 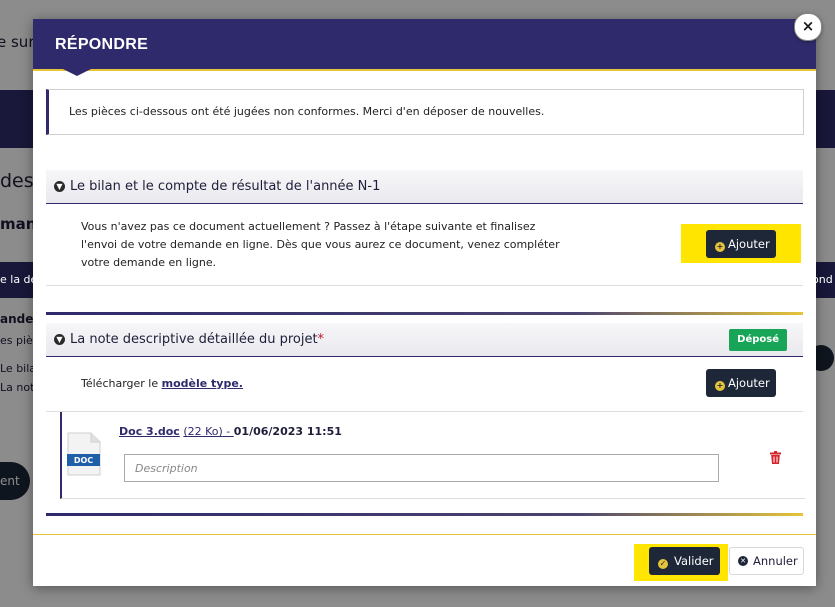 What do you see at coordinates (424, 70) in the screenshot?
I see `header-accent-line` at bounding box center [424, 70].